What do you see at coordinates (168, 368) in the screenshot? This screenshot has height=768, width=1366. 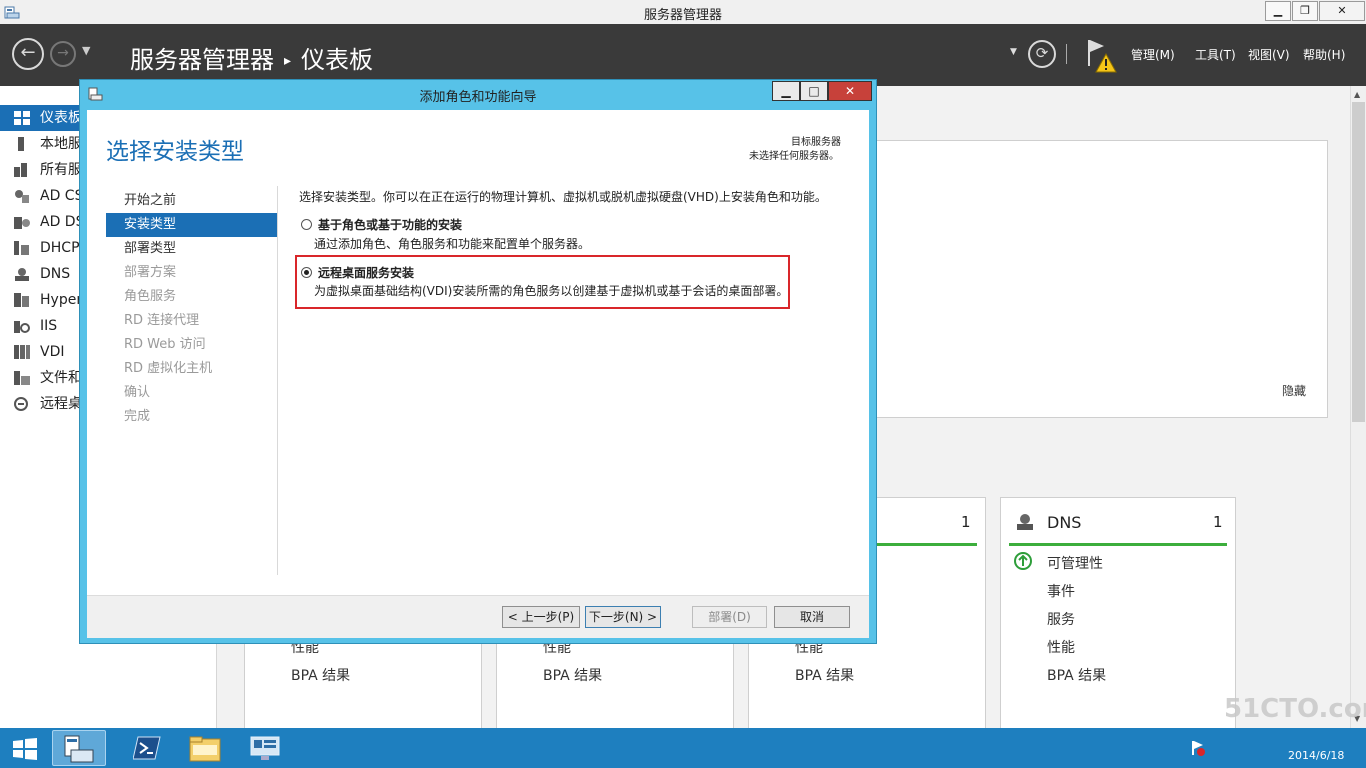 I see `step-rd-virtualization-host: RD 虚拟化主机` at bounding box center [168, 368].